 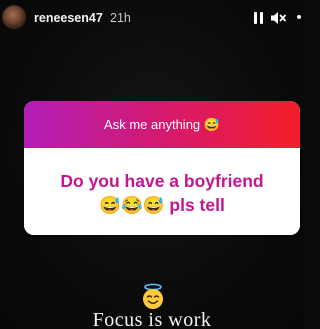 I want to click on story-header: reneesen47 21h, so click(x=152, y=20).